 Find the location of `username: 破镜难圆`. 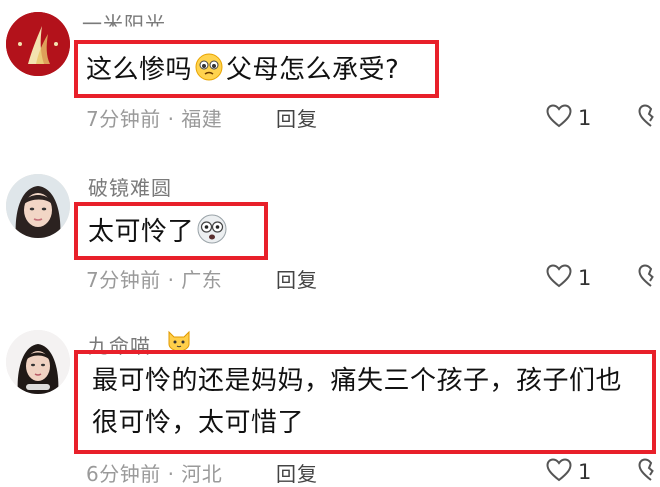

username: 破镜难圆 is located at coordinates (130, 186).